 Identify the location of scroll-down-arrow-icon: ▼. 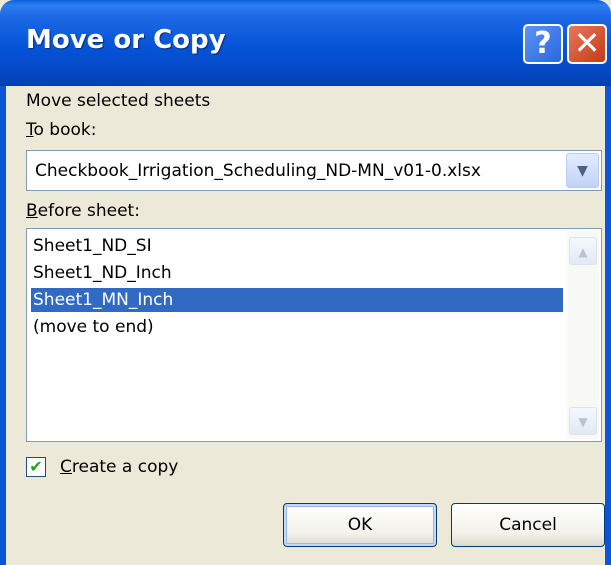
(583, 422).